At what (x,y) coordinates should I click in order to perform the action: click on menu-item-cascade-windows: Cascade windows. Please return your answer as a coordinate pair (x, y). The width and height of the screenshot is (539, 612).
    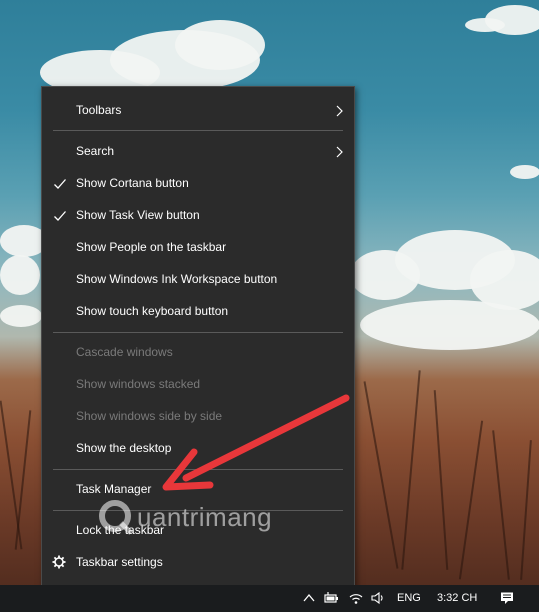
    Looking at the image, I should click on (198, 353).